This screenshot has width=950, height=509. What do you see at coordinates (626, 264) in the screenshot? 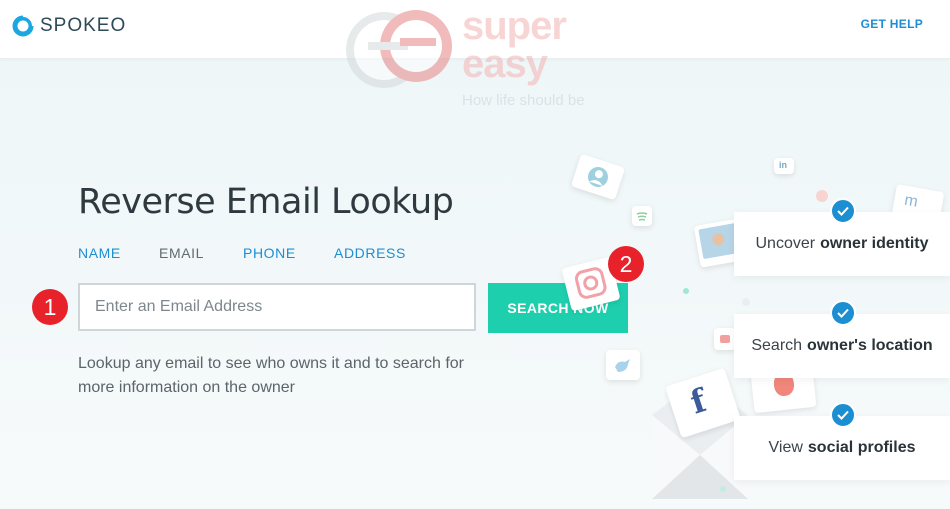
I see `step-badge-2: 2` at bounding box center [626, 264].